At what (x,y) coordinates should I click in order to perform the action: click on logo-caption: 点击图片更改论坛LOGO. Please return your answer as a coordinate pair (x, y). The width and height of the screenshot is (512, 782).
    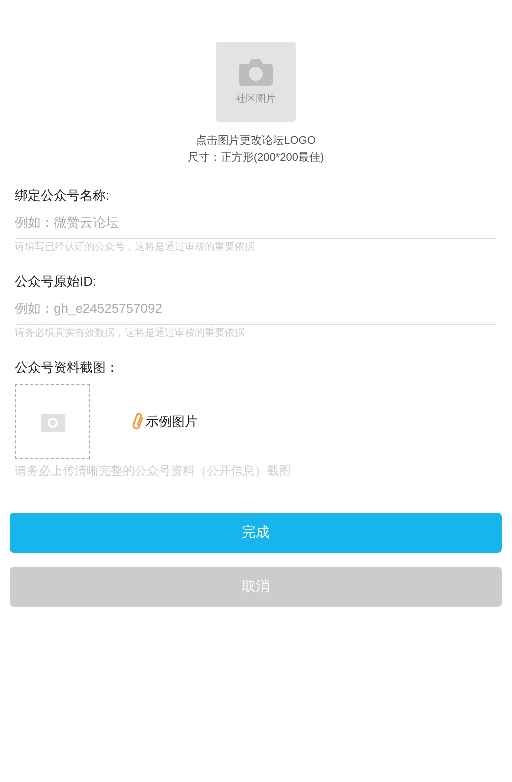
    Looking at the image, I should click on (256, 141).